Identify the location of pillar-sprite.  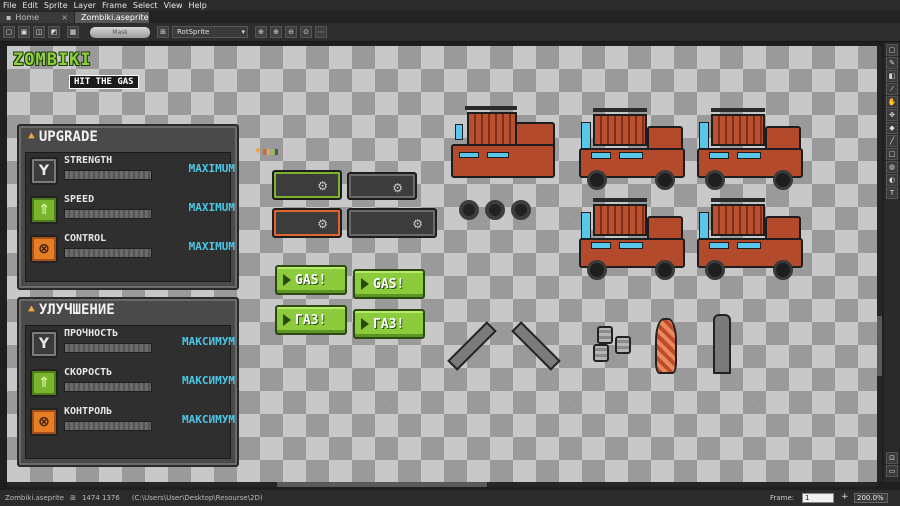
(722, 344).